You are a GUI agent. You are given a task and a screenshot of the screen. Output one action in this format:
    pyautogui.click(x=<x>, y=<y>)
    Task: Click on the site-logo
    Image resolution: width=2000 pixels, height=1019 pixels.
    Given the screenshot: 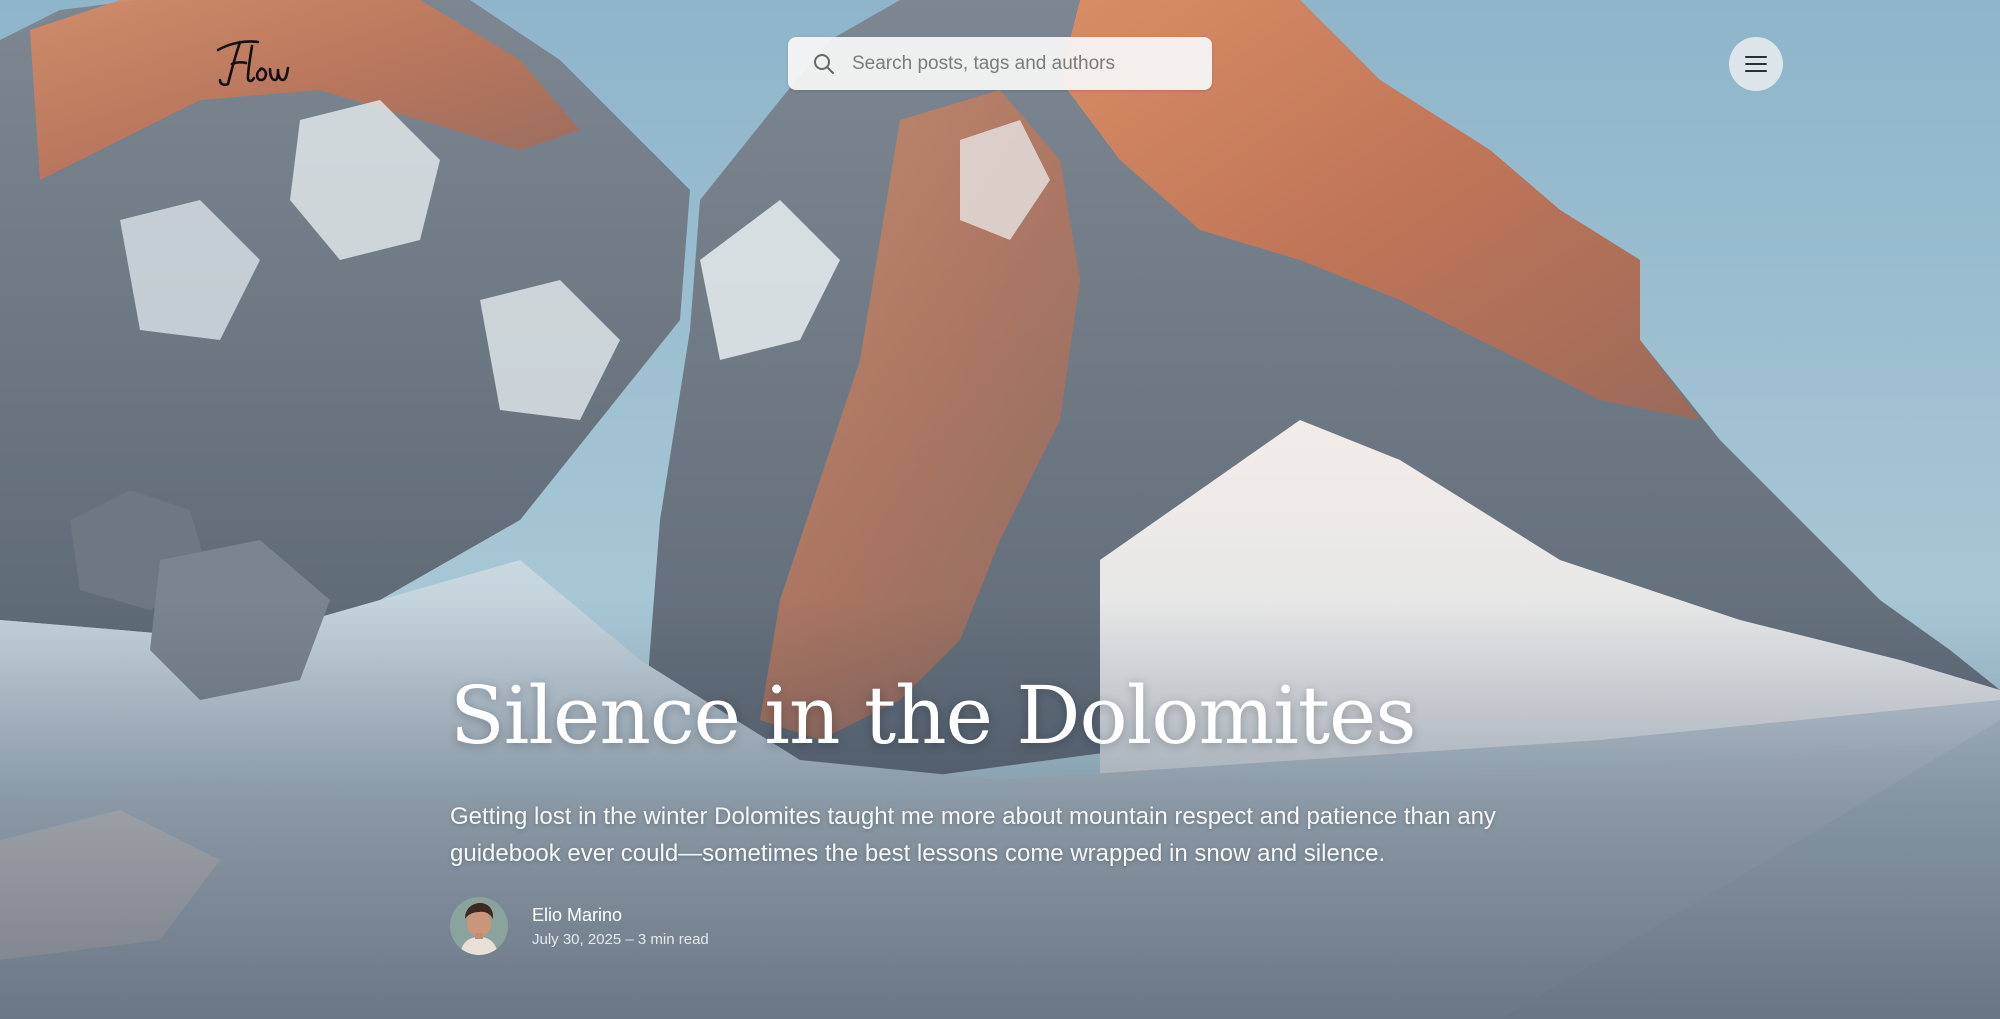 What is the action you would take?
    pyautogui.click(x=257, y=62)
    